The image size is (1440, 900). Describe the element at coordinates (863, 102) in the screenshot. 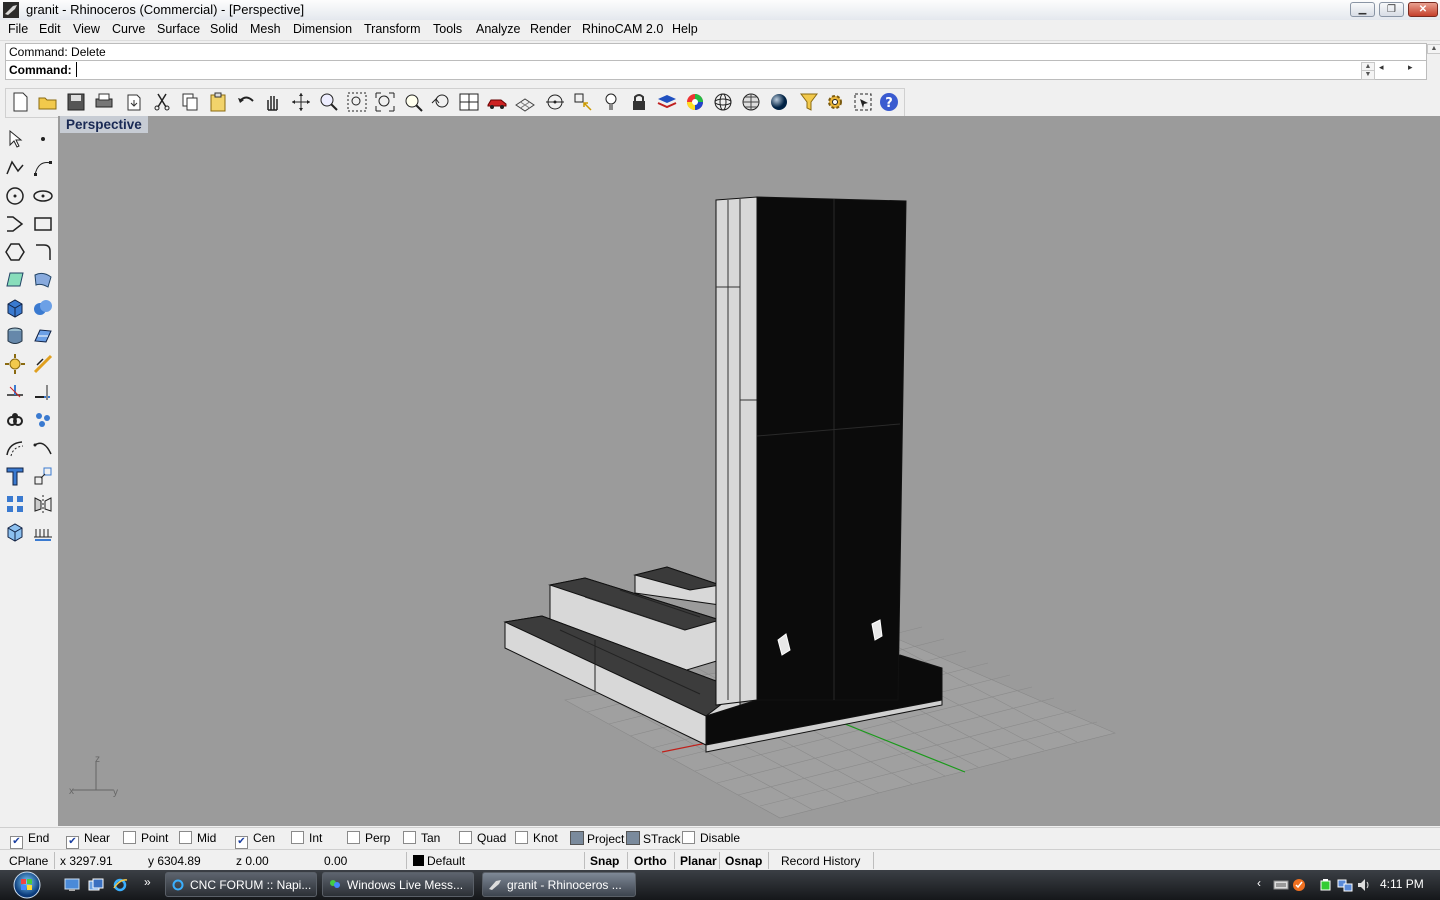

I see `selection-icon` at that location.